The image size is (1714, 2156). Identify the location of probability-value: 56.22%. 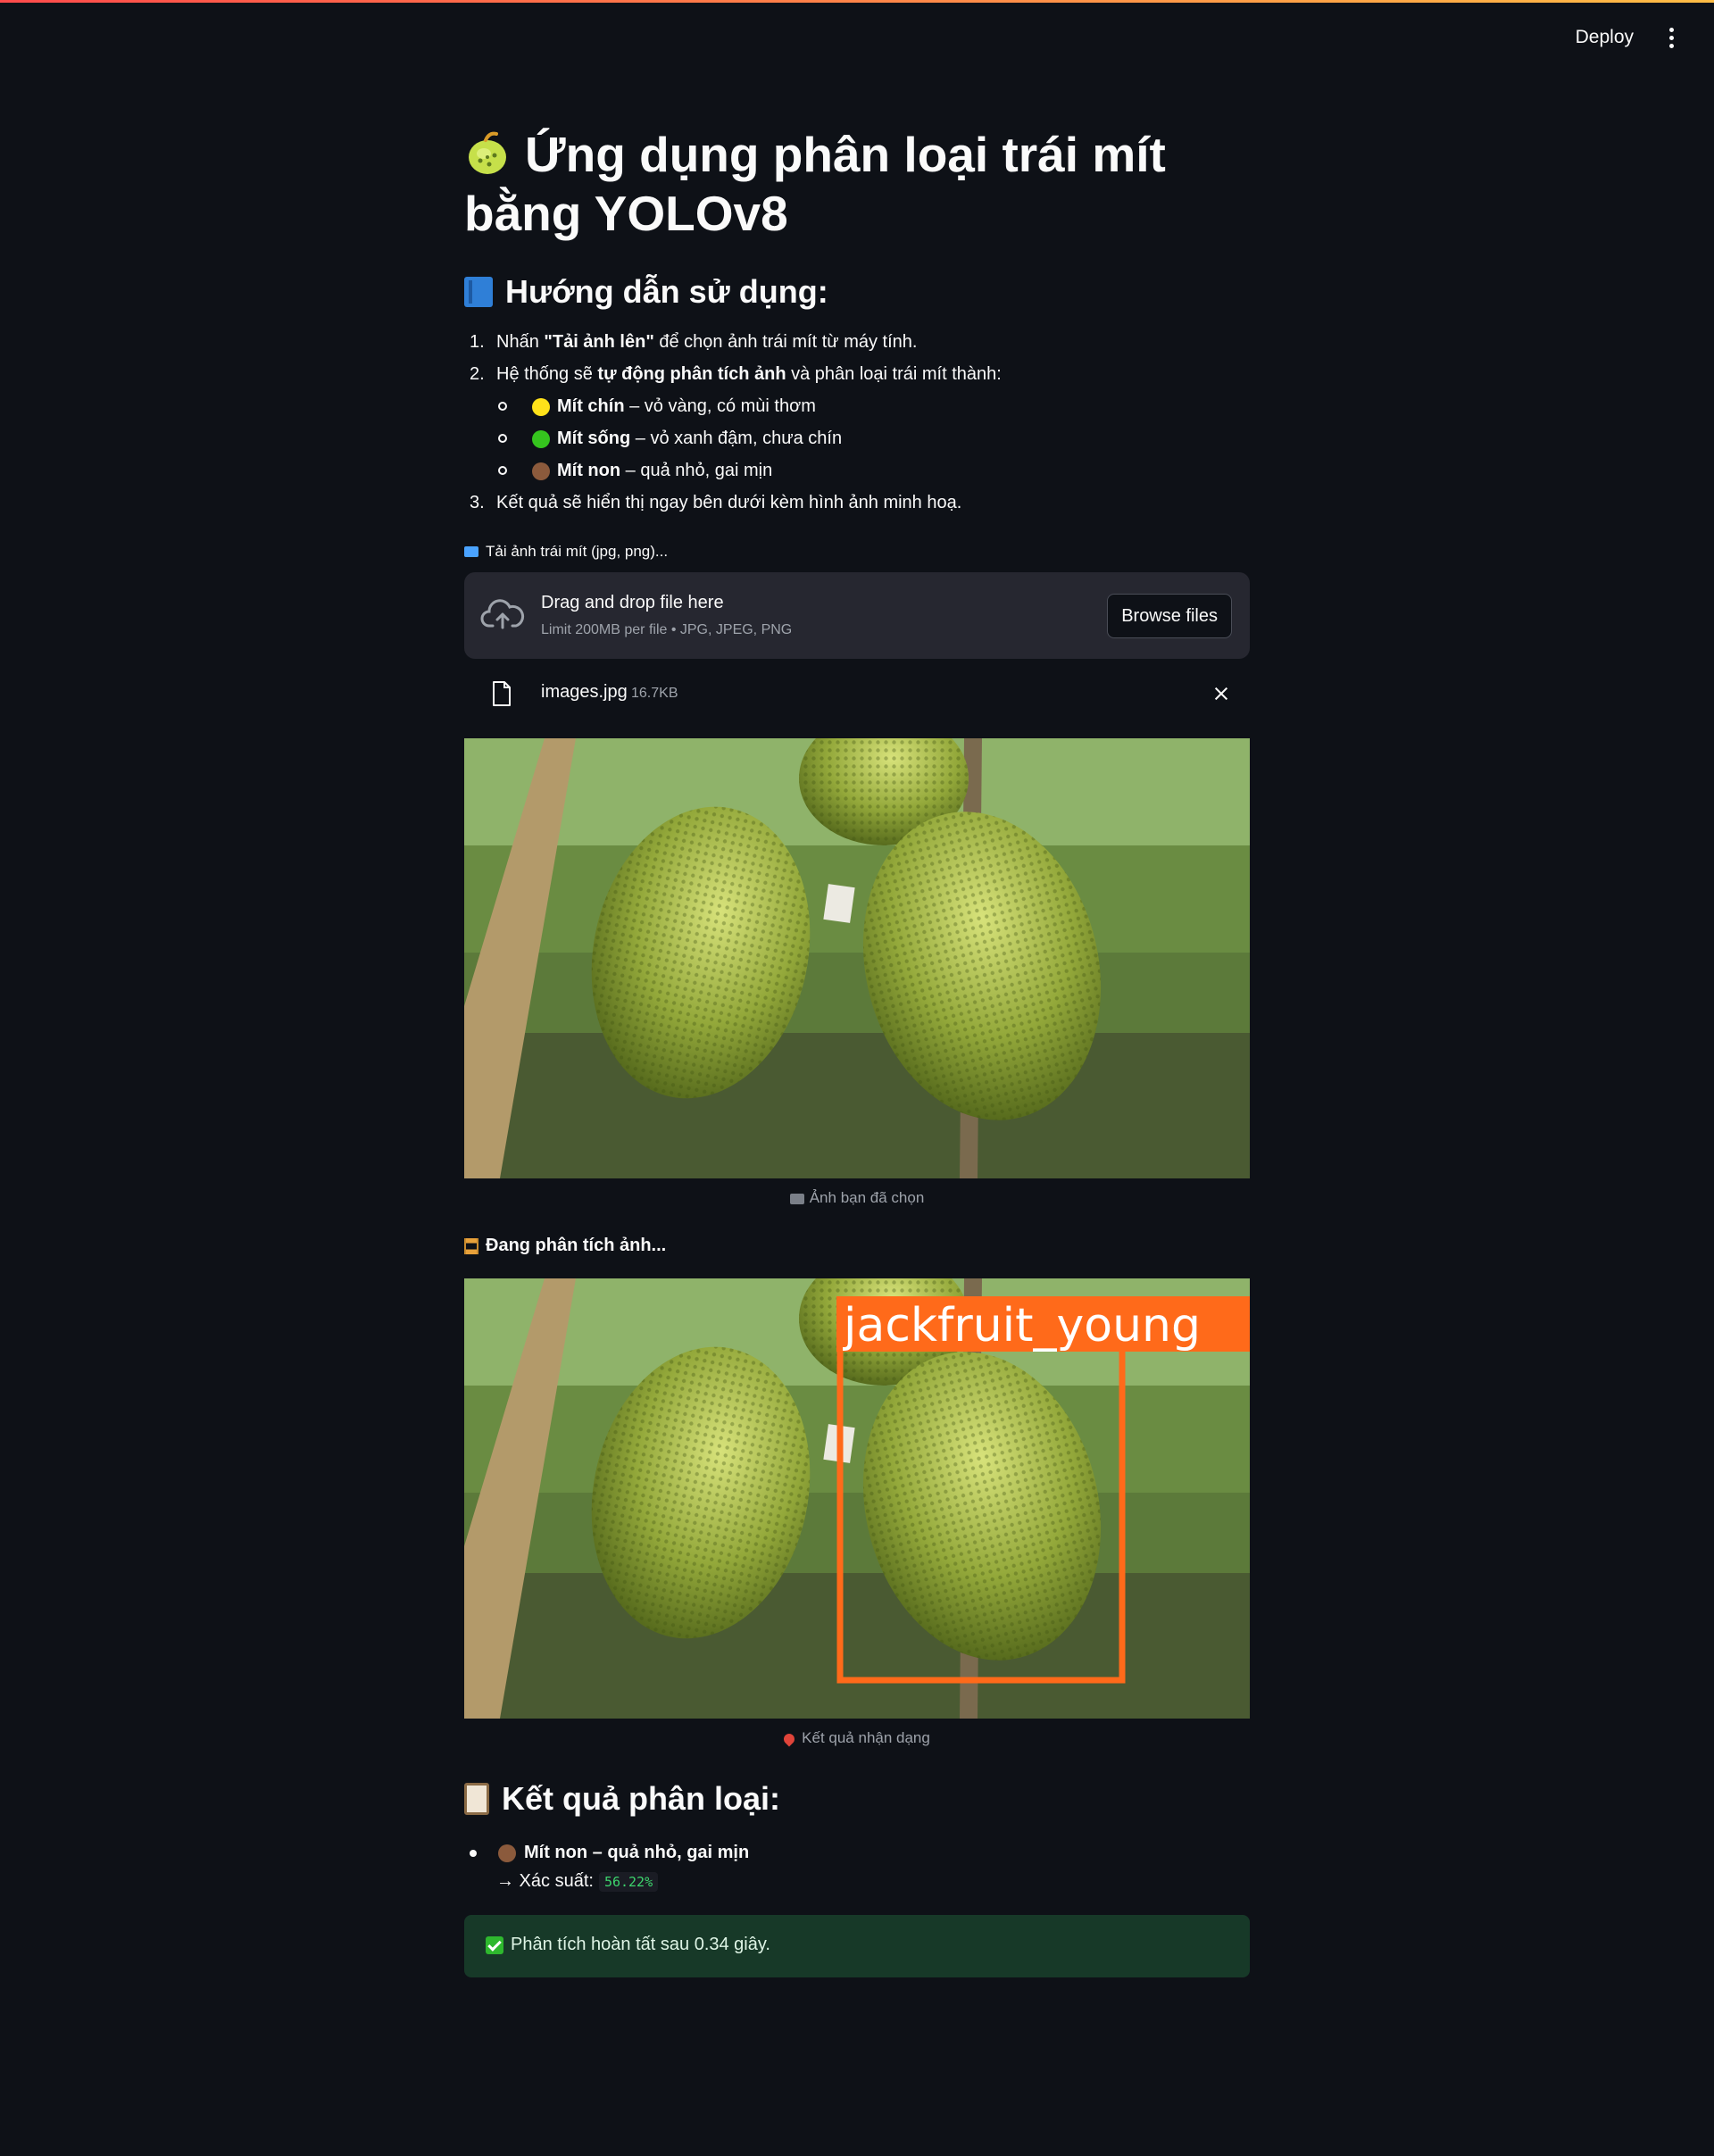
(628, 1881).